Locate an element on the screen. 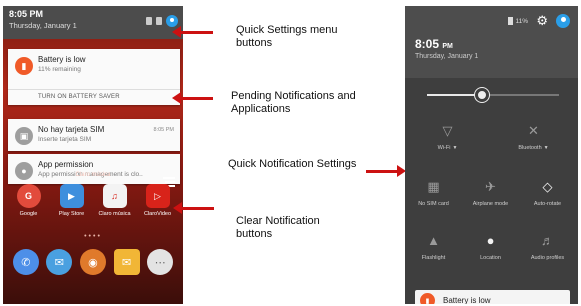 This screenshot has width=581, height=306. page-indicator: •••• is located at coordinates (93, 236).